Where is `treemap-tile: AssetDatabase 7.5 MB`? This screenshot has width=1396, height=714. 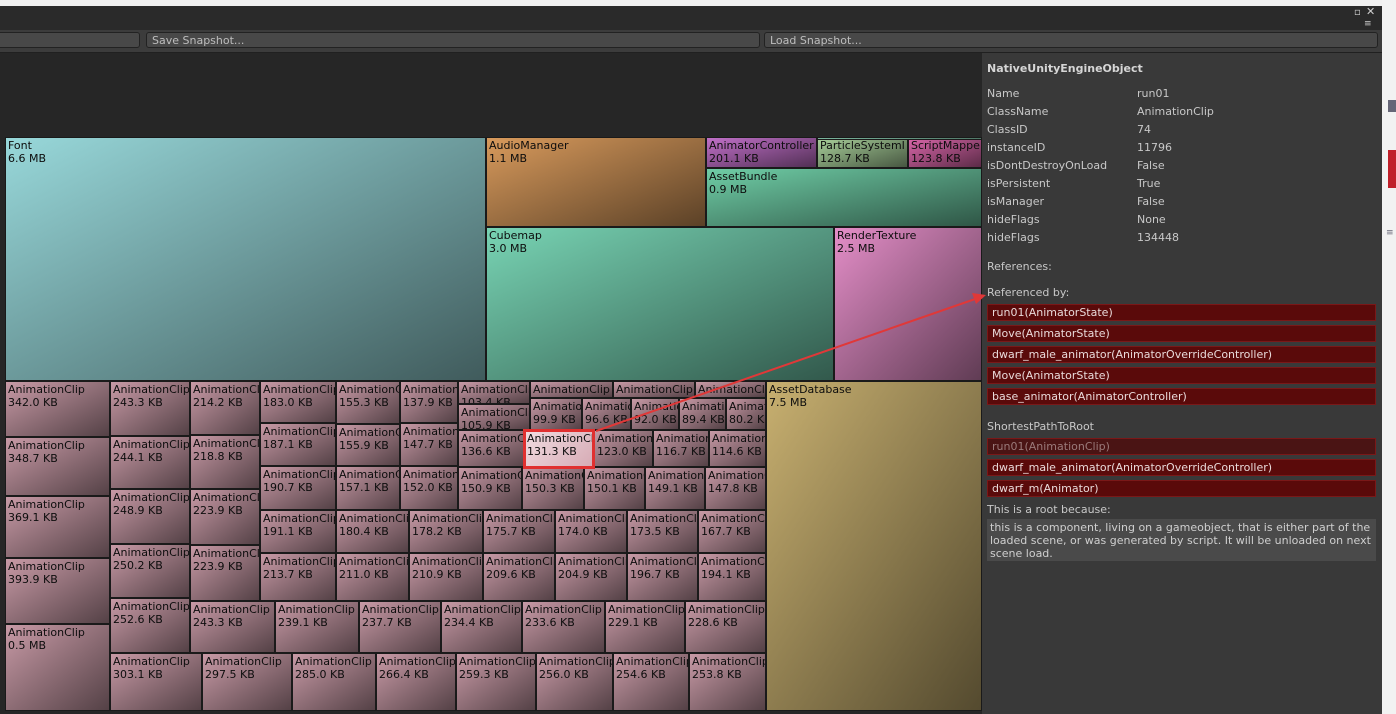 treemap-tile: AssetDatabase 7.5 MB is located at coordinates (874, 546).